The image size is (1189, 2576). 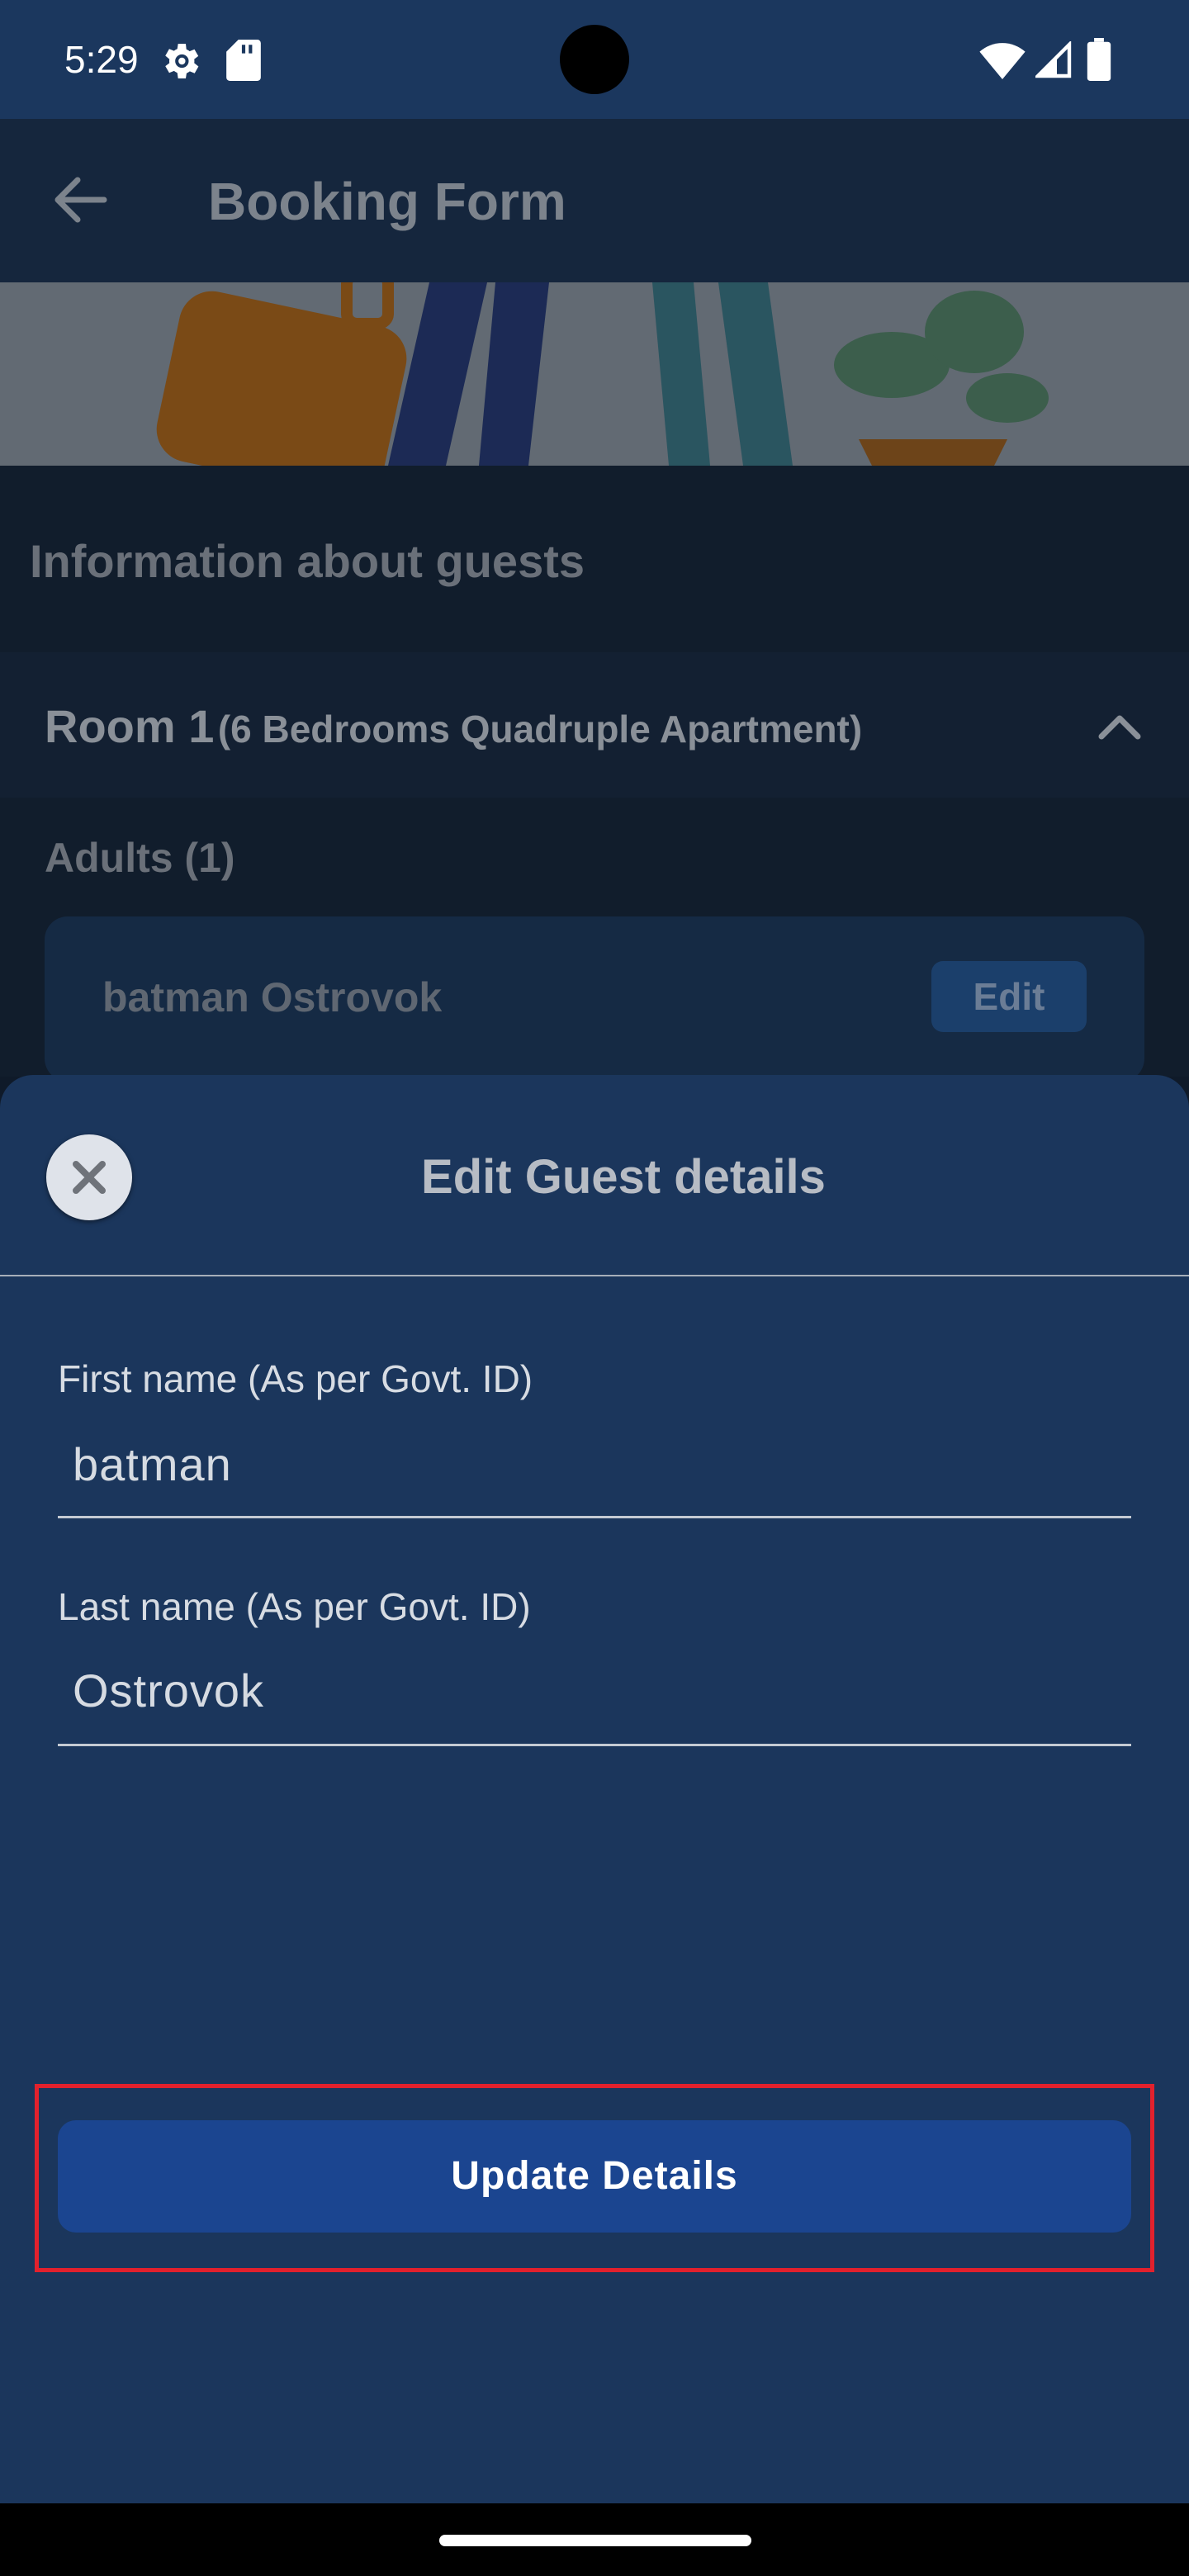 I want to click on update-details-button: Update Details, so click(x=594, y=2176).